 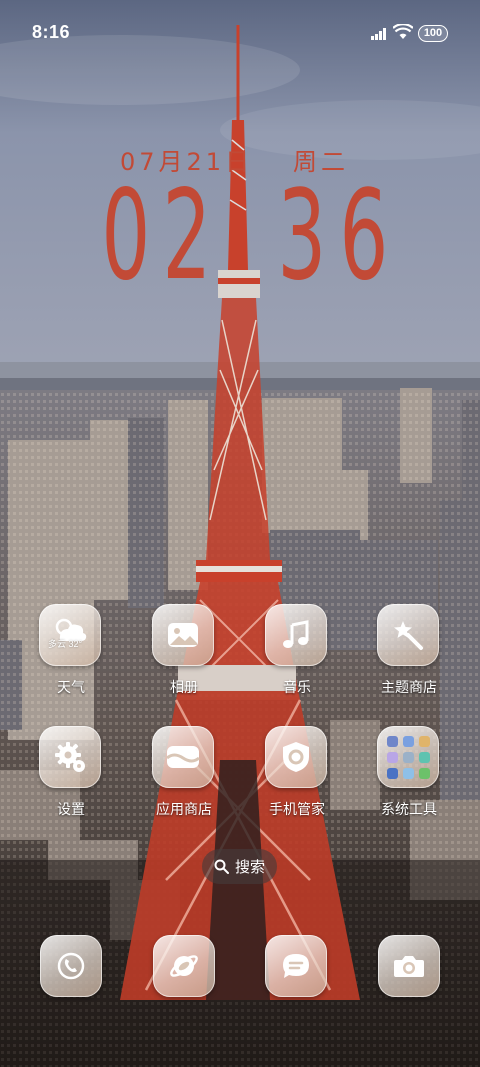 I want to click on app-label: 相册, so click(x=184, y=687).